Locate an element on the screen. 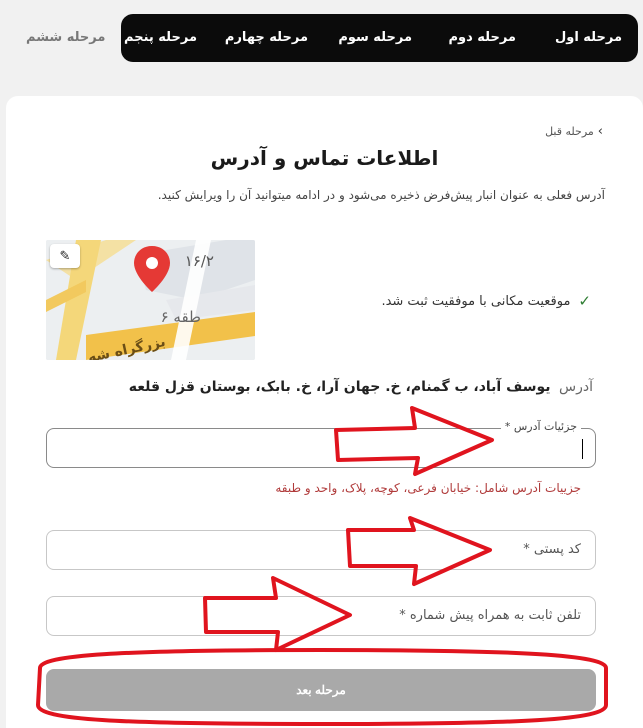 The image size is (643, 728). tab-step-1: مرحله اول is located at coordinates (588, 37).